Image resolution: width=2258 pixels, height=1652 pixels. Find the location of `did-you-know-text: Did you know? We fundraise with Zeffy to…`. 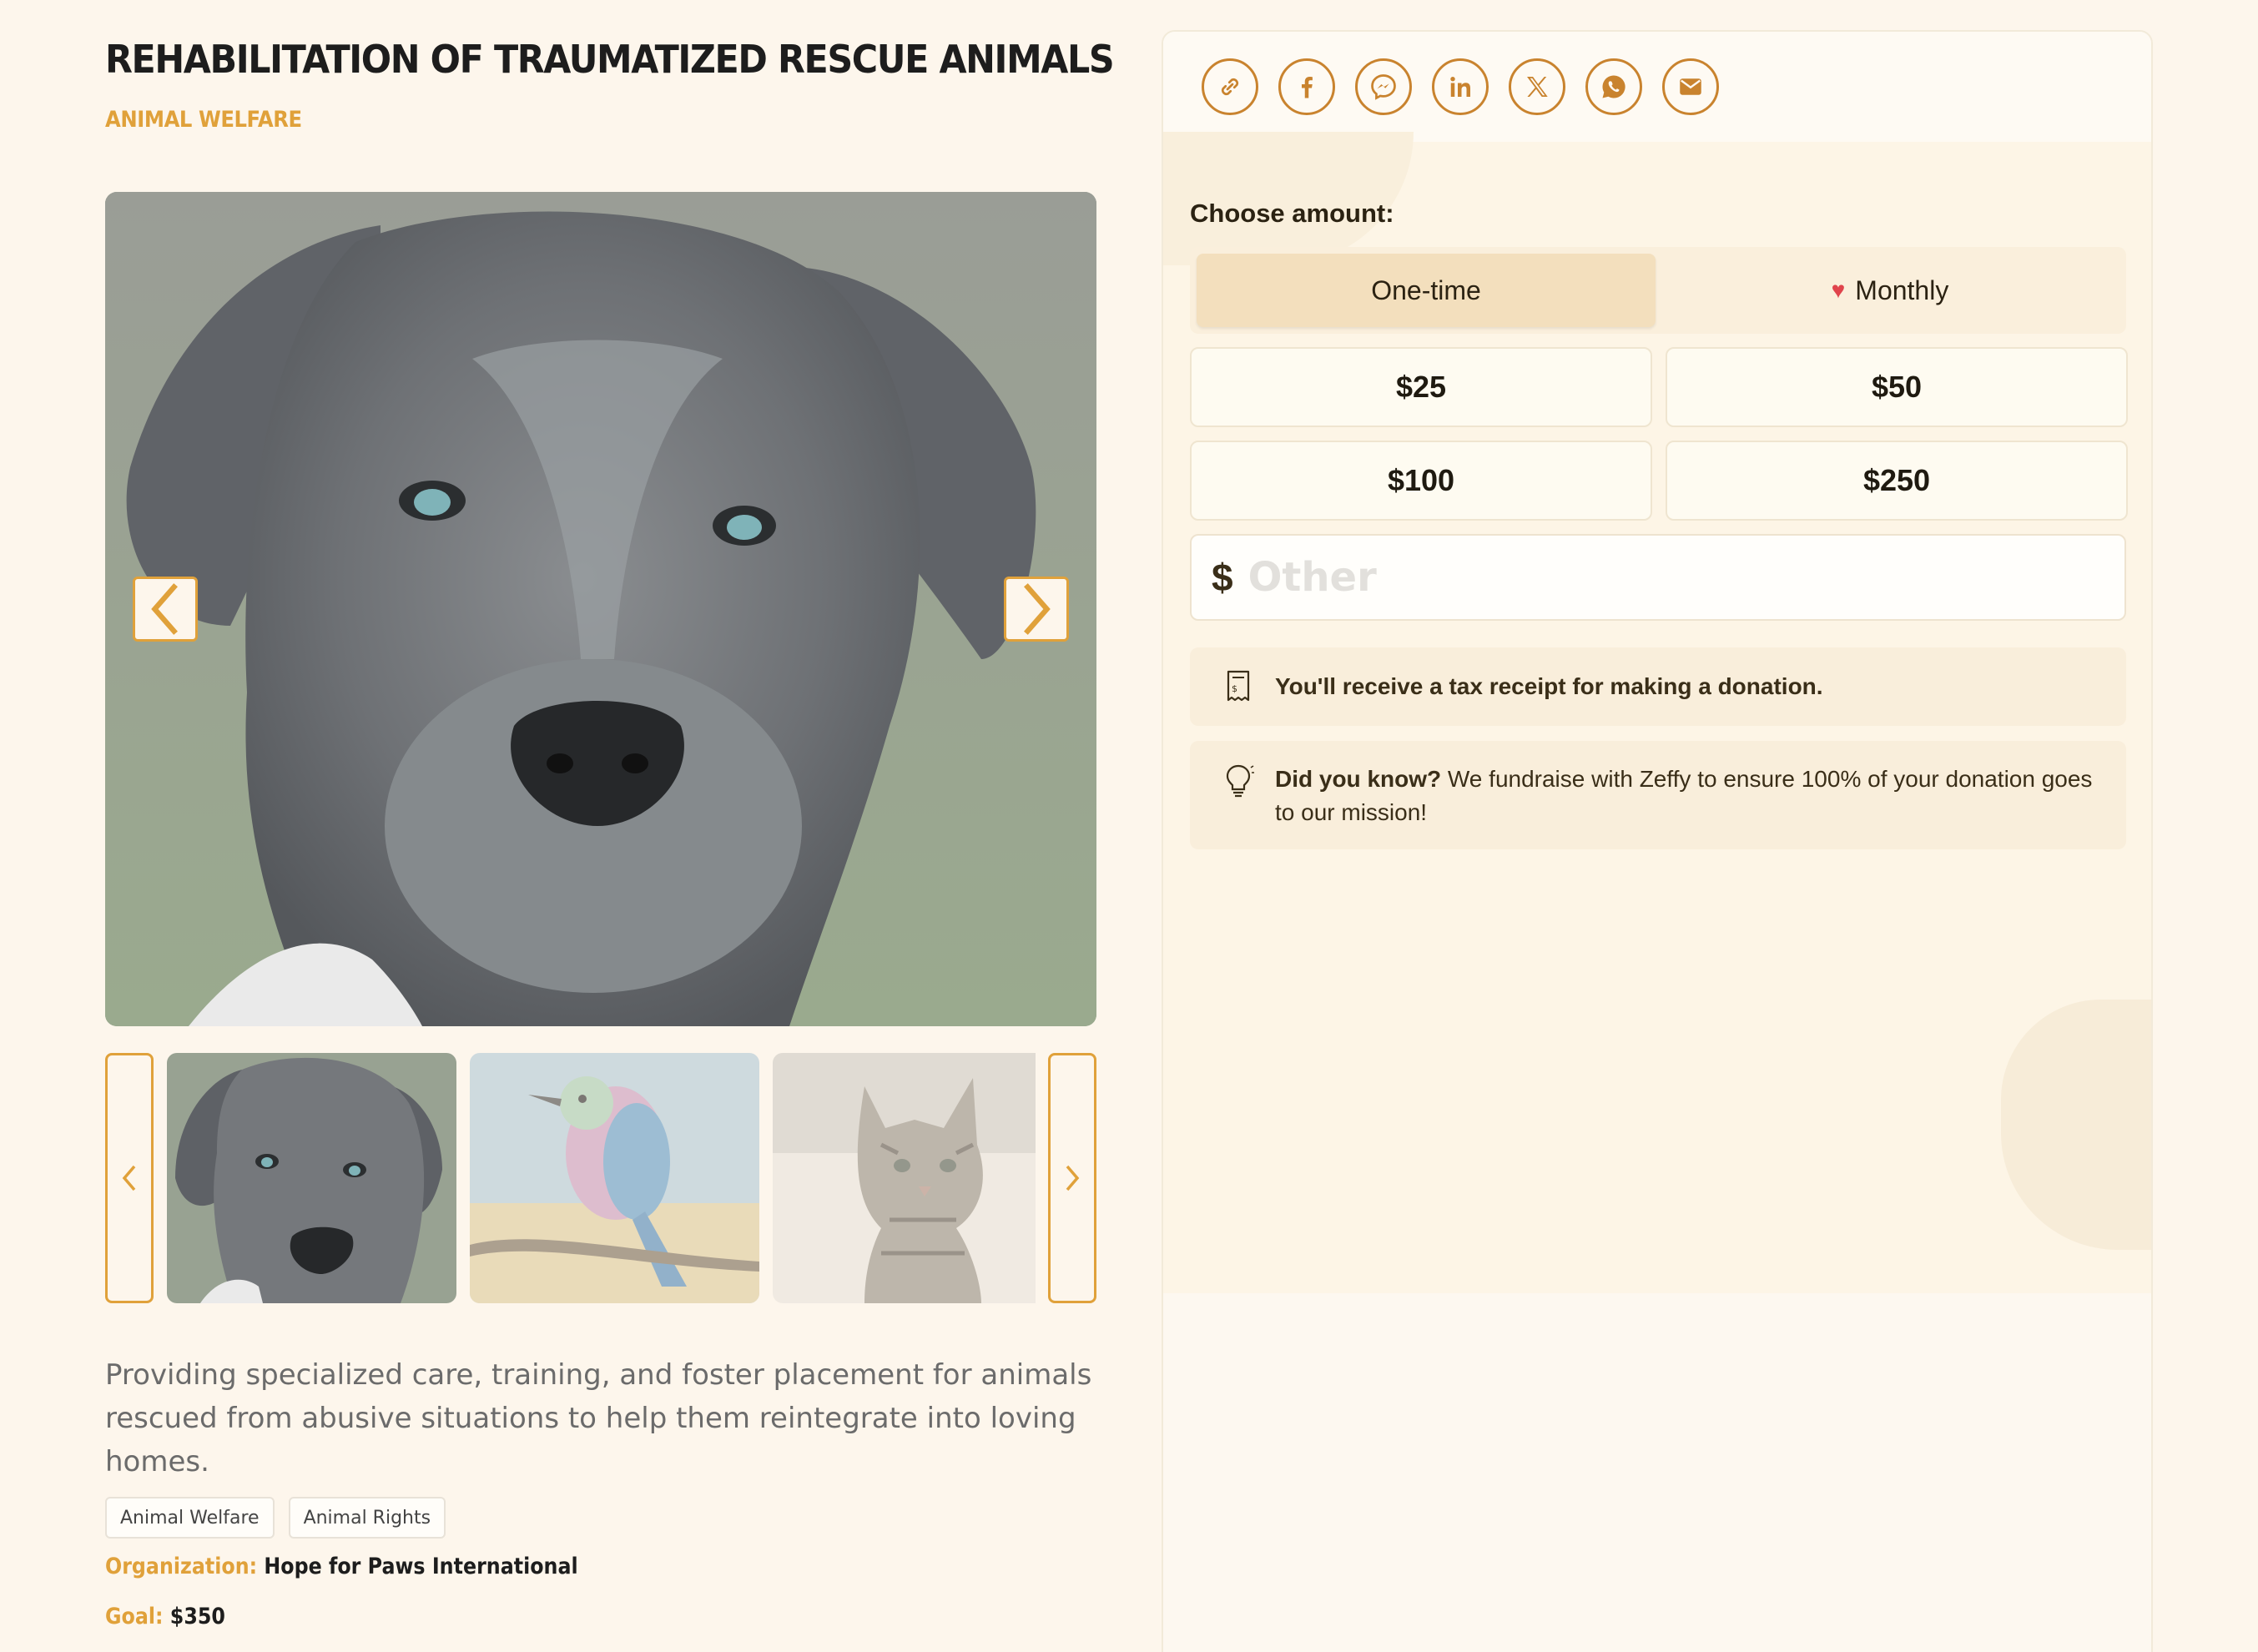

did-you-know-text: Did you know? We fundraise with Zeffy to… is located at coordinates (1684, 796).